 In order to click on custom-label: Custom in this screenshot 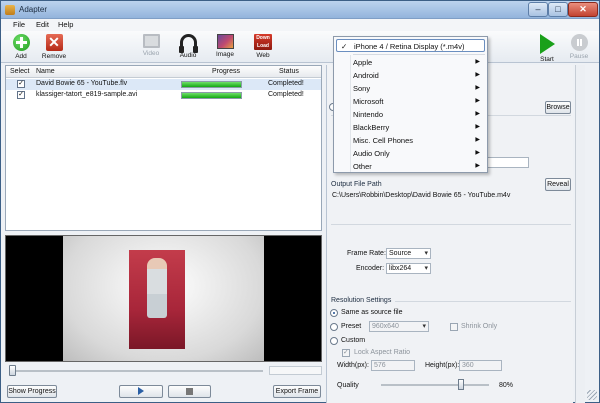, I will do `click(353, 340)`.